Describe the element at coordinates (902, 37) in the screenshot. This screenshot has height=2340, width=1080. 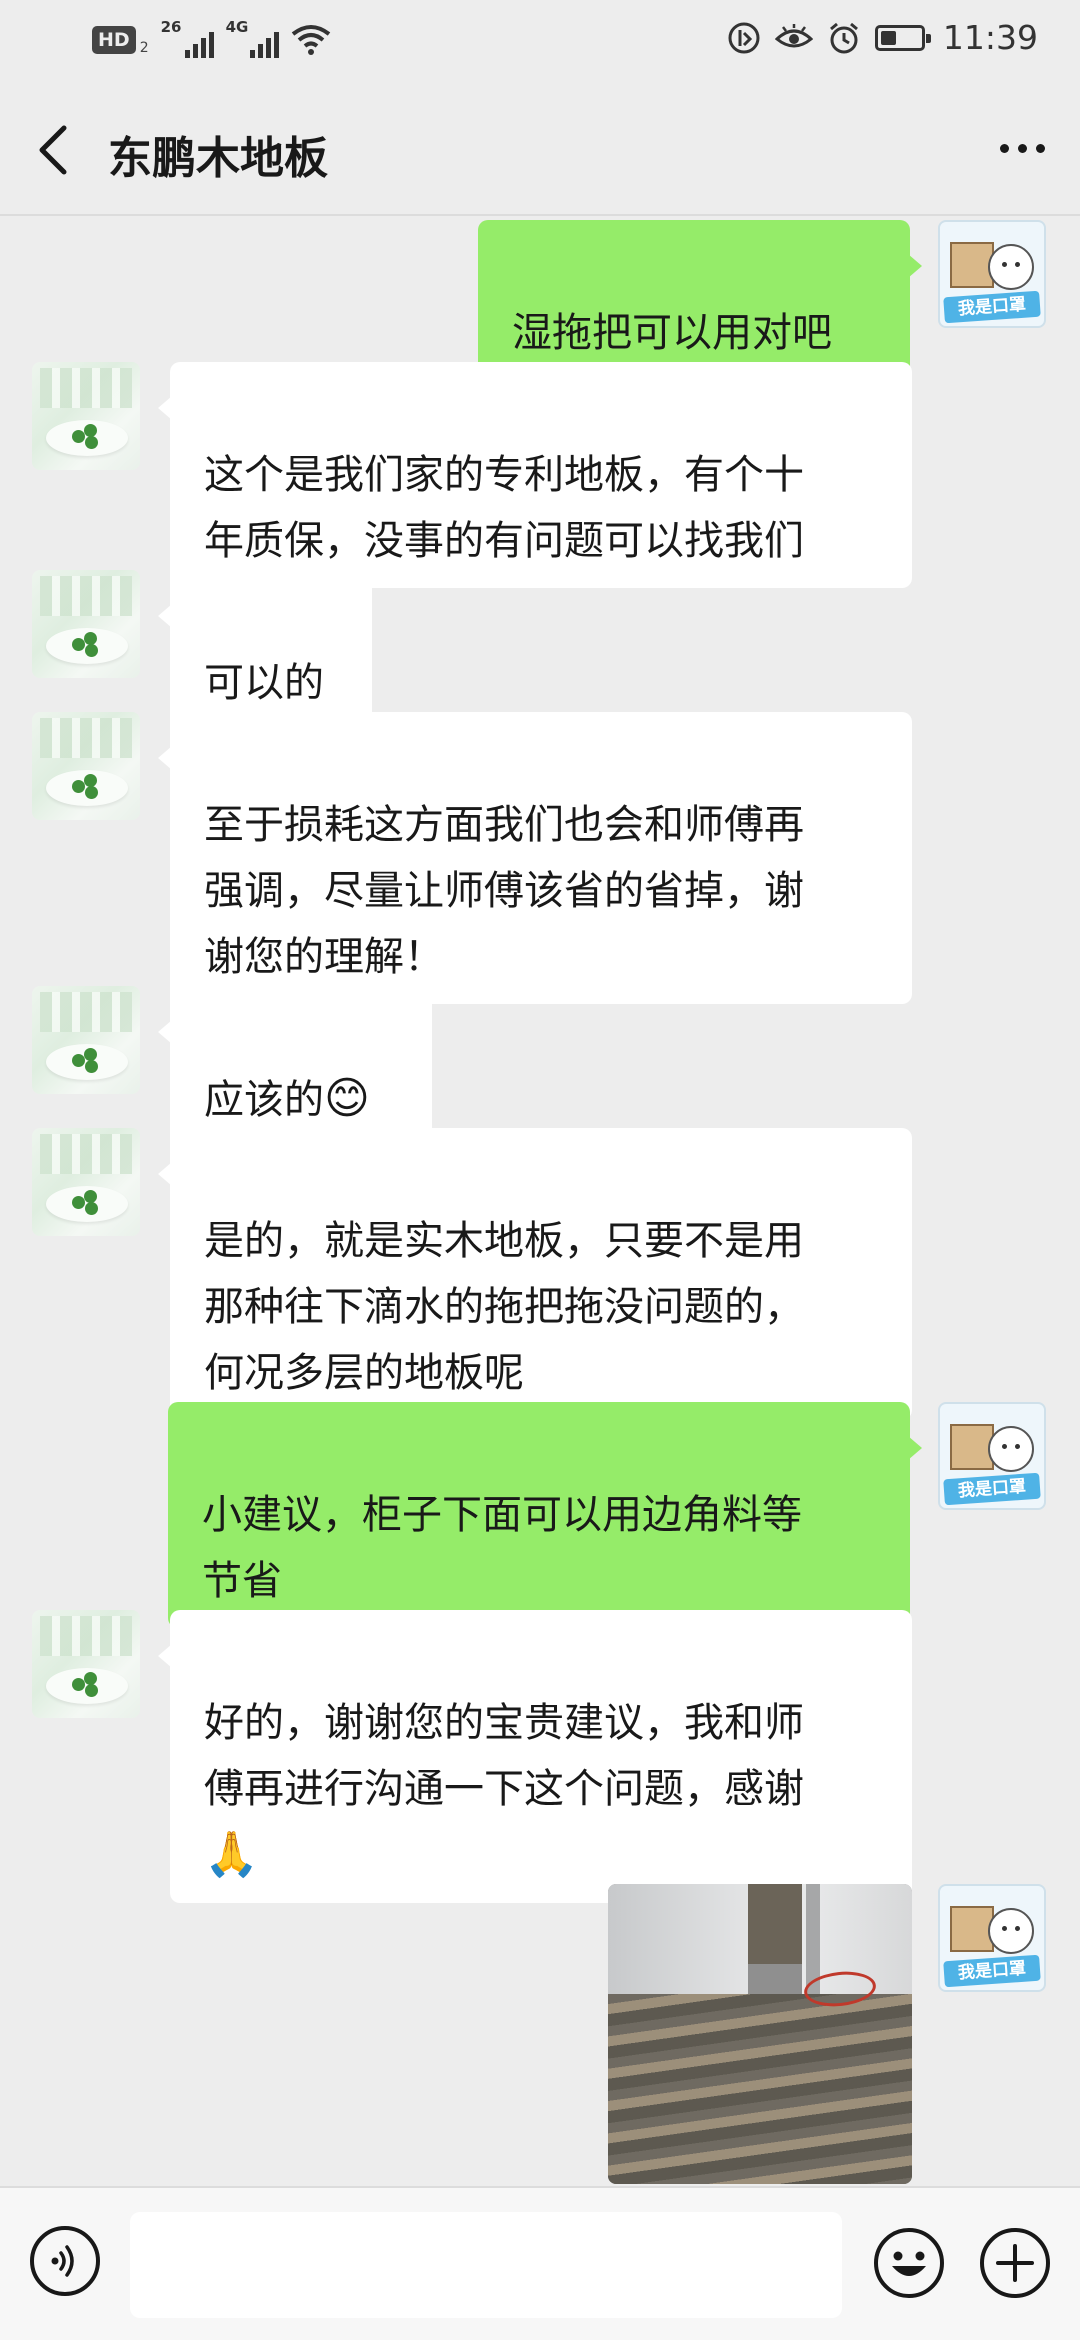
I see `battery-icon` at that location.